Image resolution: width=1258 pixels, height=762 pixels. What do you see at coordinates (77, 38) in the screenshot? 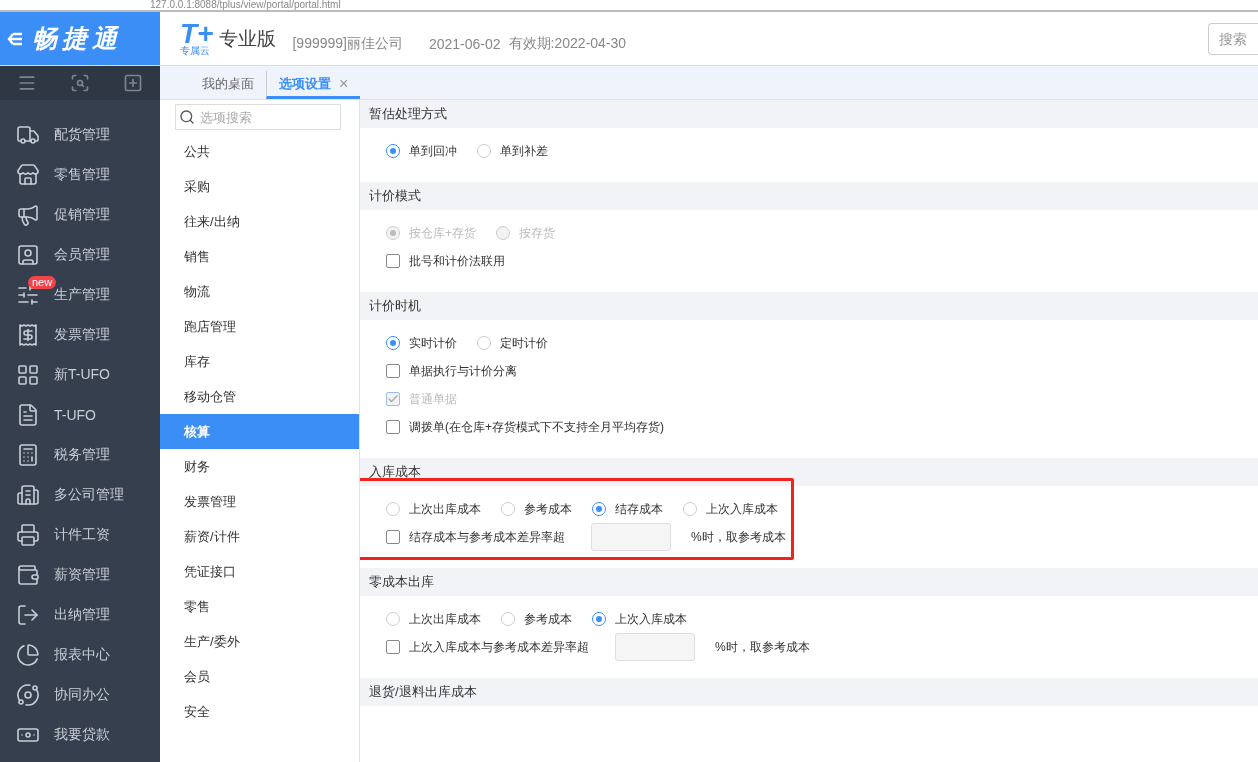
I see `brand-name: 畅捷通` at bounding box center [77, 38].